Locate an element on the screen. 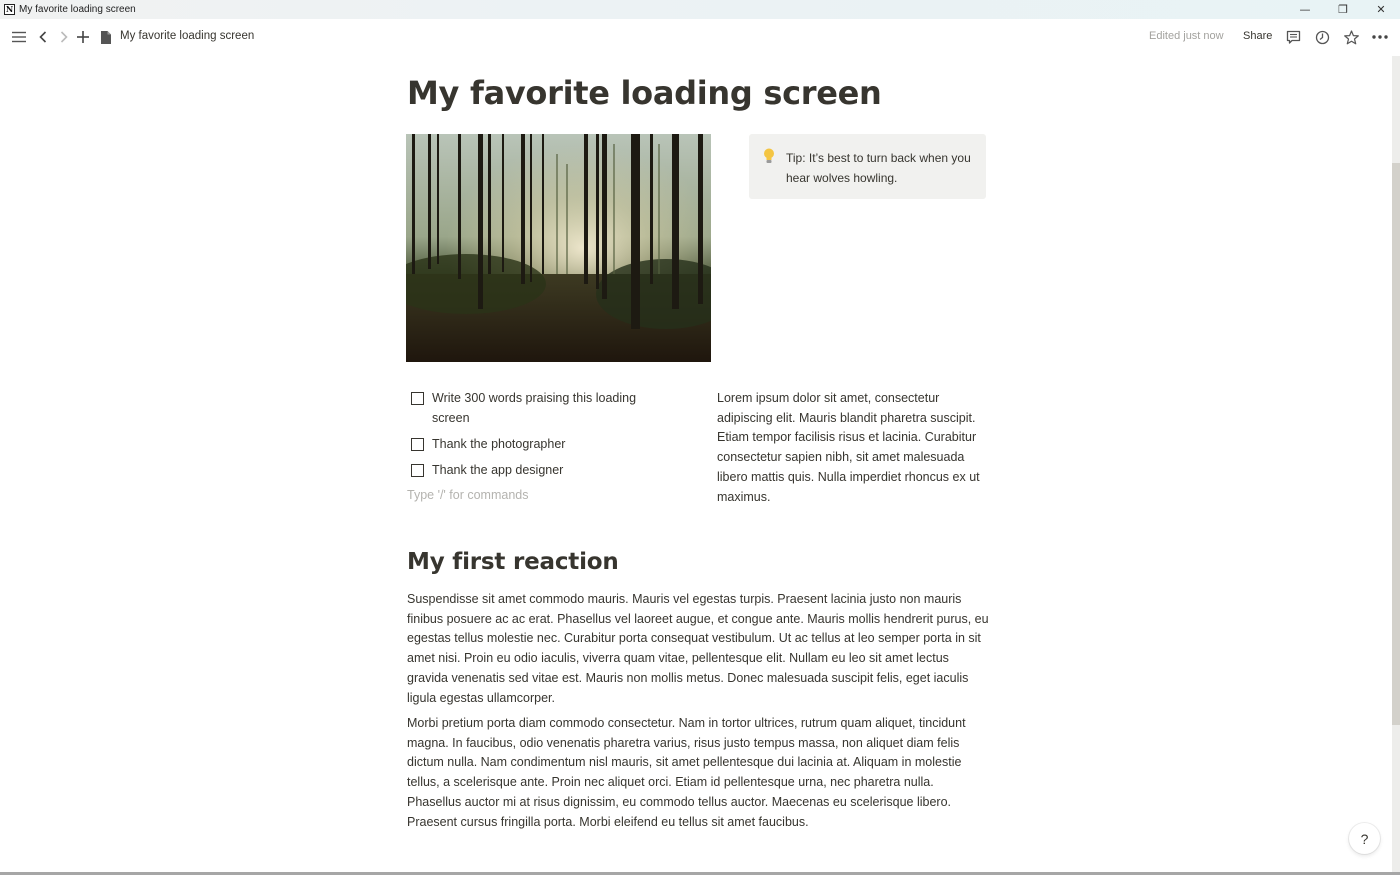 Image resolution: width=1400 pixels, height=875 pixels. window-titlebar: N My favorite loading screen — ❐ ✕ is located at coordinates (700, 9).